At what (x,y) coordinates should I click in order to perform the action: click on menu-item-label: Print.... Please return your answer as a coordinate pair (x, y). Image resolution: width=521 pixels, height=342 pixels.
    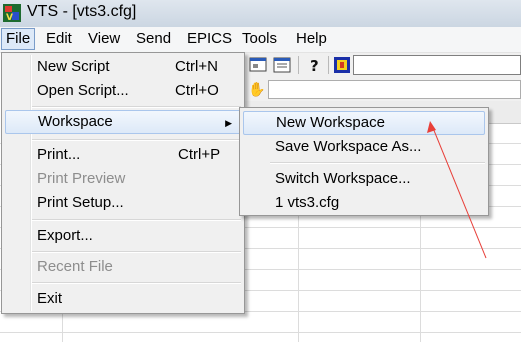
    Looking at the image, I should click on (59, 154).